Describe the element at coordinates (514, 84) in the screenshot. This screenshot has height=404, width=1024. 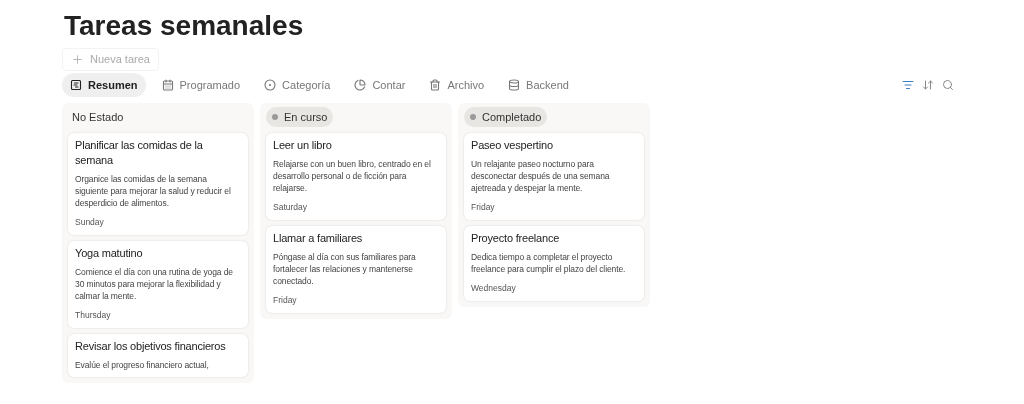
I see `database-icon` at that location.